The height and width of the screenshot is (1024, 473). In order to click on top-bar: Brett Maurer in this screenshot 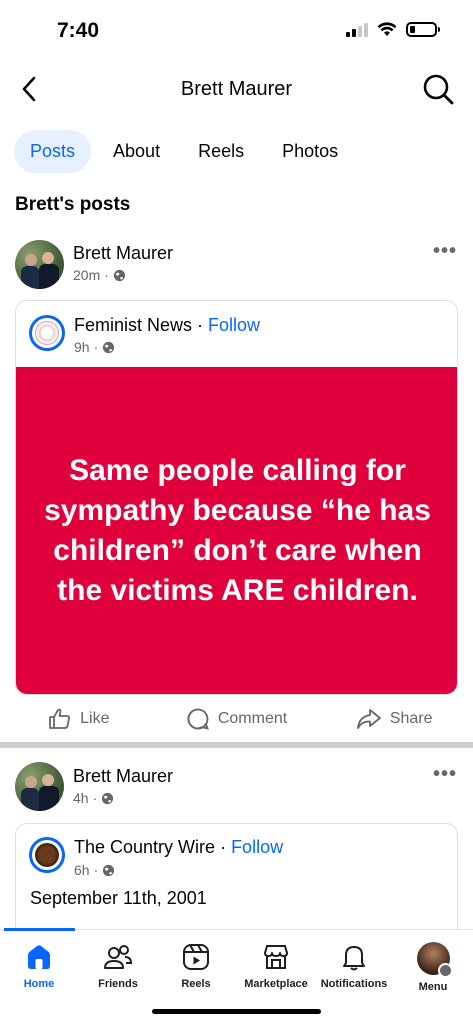, I will do `click(236, 89)`.